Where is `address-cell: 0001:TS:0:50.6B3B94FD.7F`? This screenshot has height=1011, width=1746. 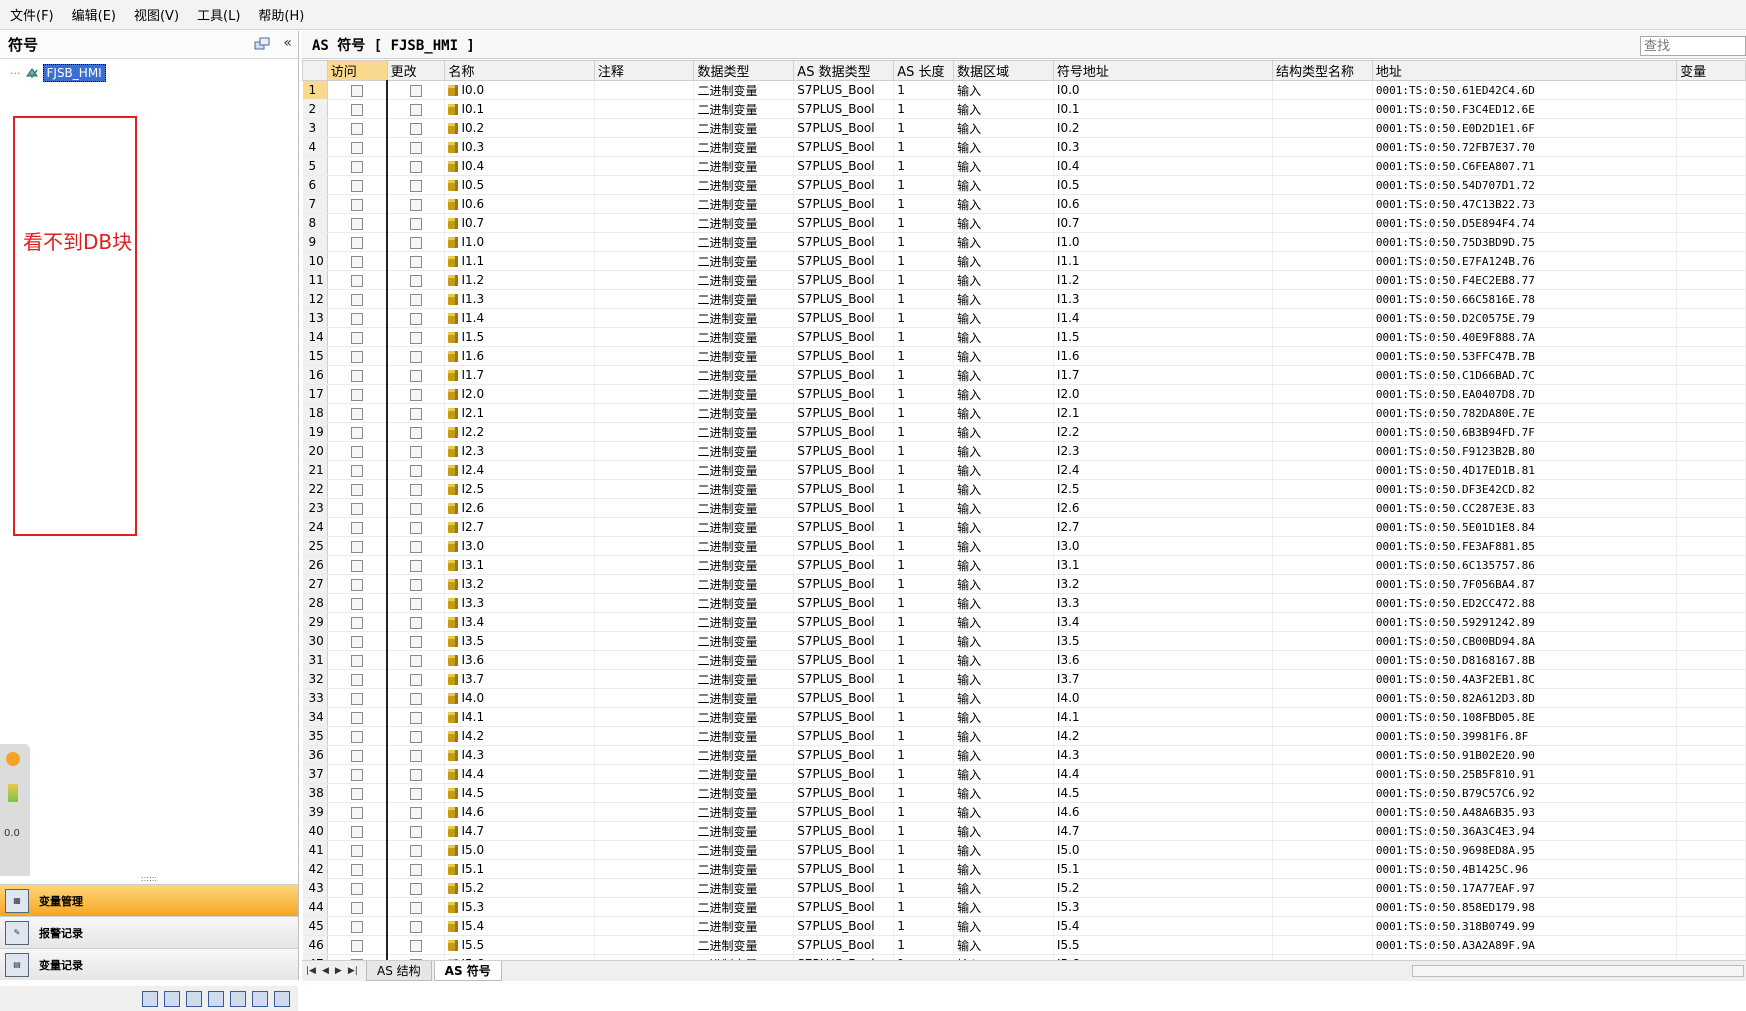 address-cell: 0001:TS:0:50.6B3B94FD.7F is located at coordinates (1525, 432).